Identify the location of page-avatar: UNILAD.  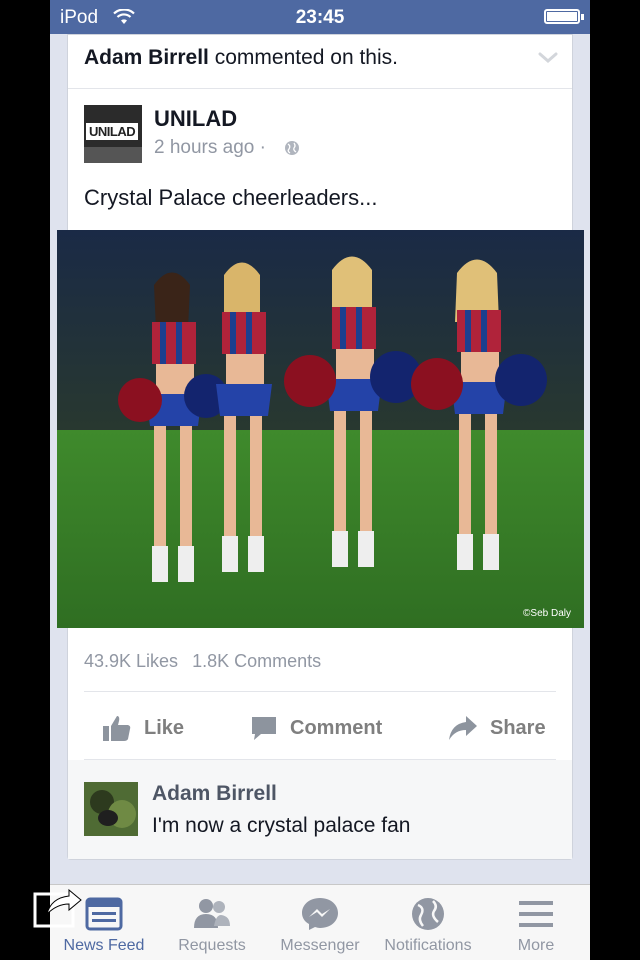
(113, 134).